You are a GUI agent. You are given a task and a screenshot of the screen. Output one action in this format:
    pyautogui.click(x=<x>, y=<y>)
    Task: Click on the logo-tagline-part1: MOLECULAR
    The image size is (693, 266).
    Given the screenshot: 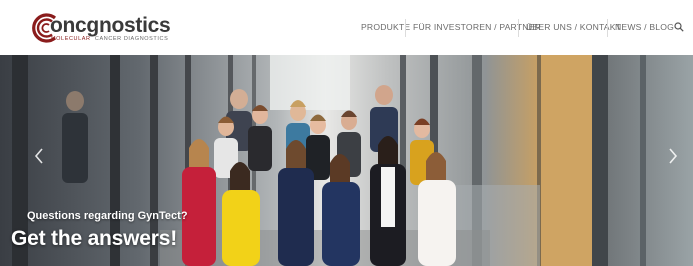 What is the action you would take?
    pyautogui.click(x=71, y=39)
    